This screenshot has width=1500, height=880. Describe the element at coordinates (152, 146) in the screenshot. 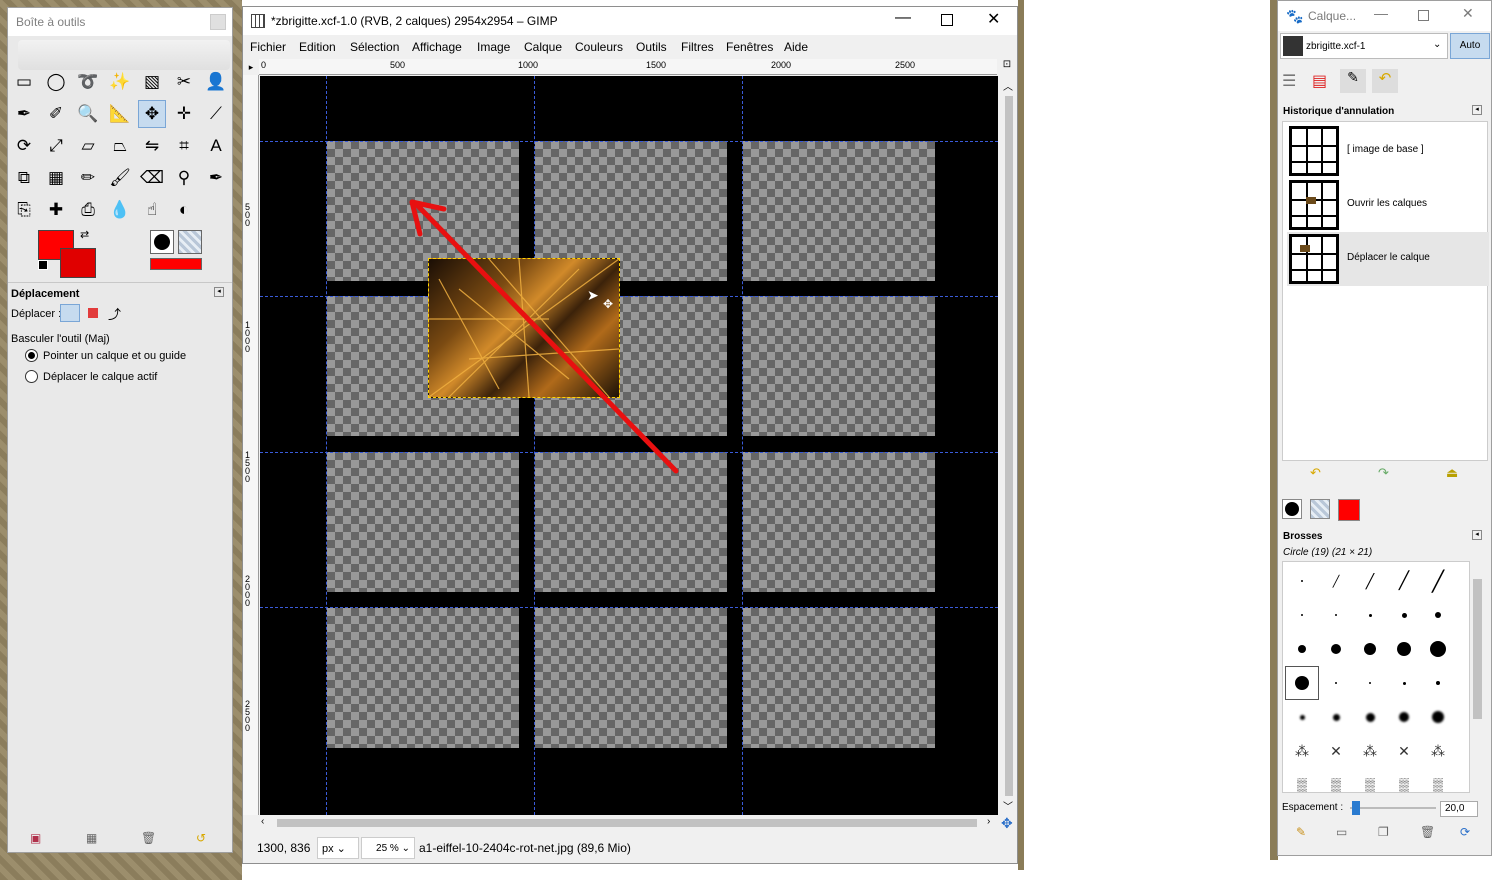

I see `tool-flip-icon: ⇋` at that location.